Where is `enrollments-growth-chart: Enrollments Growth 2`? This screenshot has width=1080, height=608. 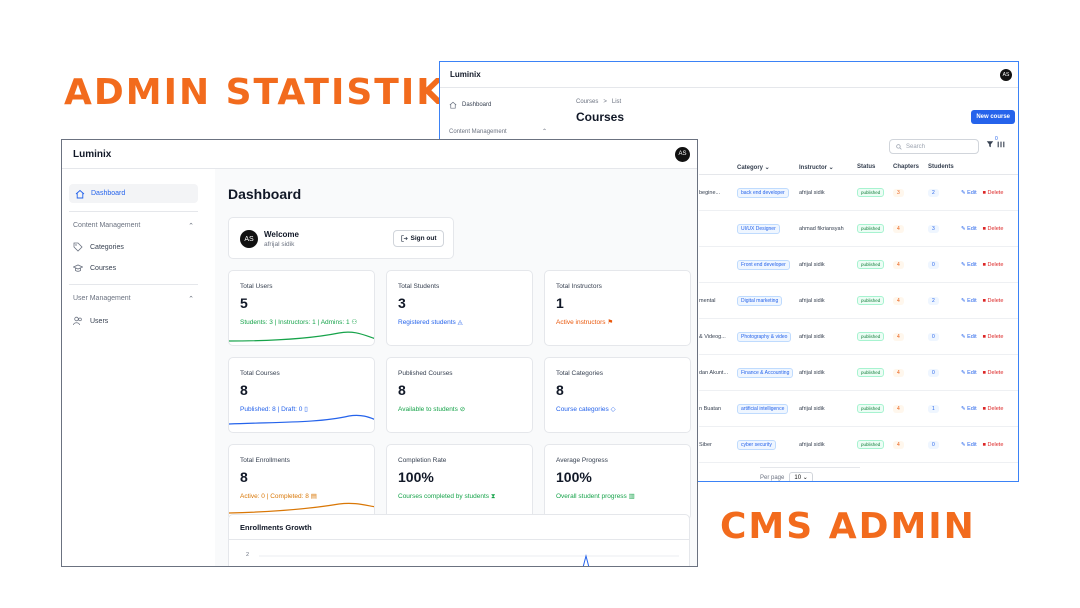 enrollments-growth-chart: Enrollments Growth 2 is located at coordinates (459, 540).